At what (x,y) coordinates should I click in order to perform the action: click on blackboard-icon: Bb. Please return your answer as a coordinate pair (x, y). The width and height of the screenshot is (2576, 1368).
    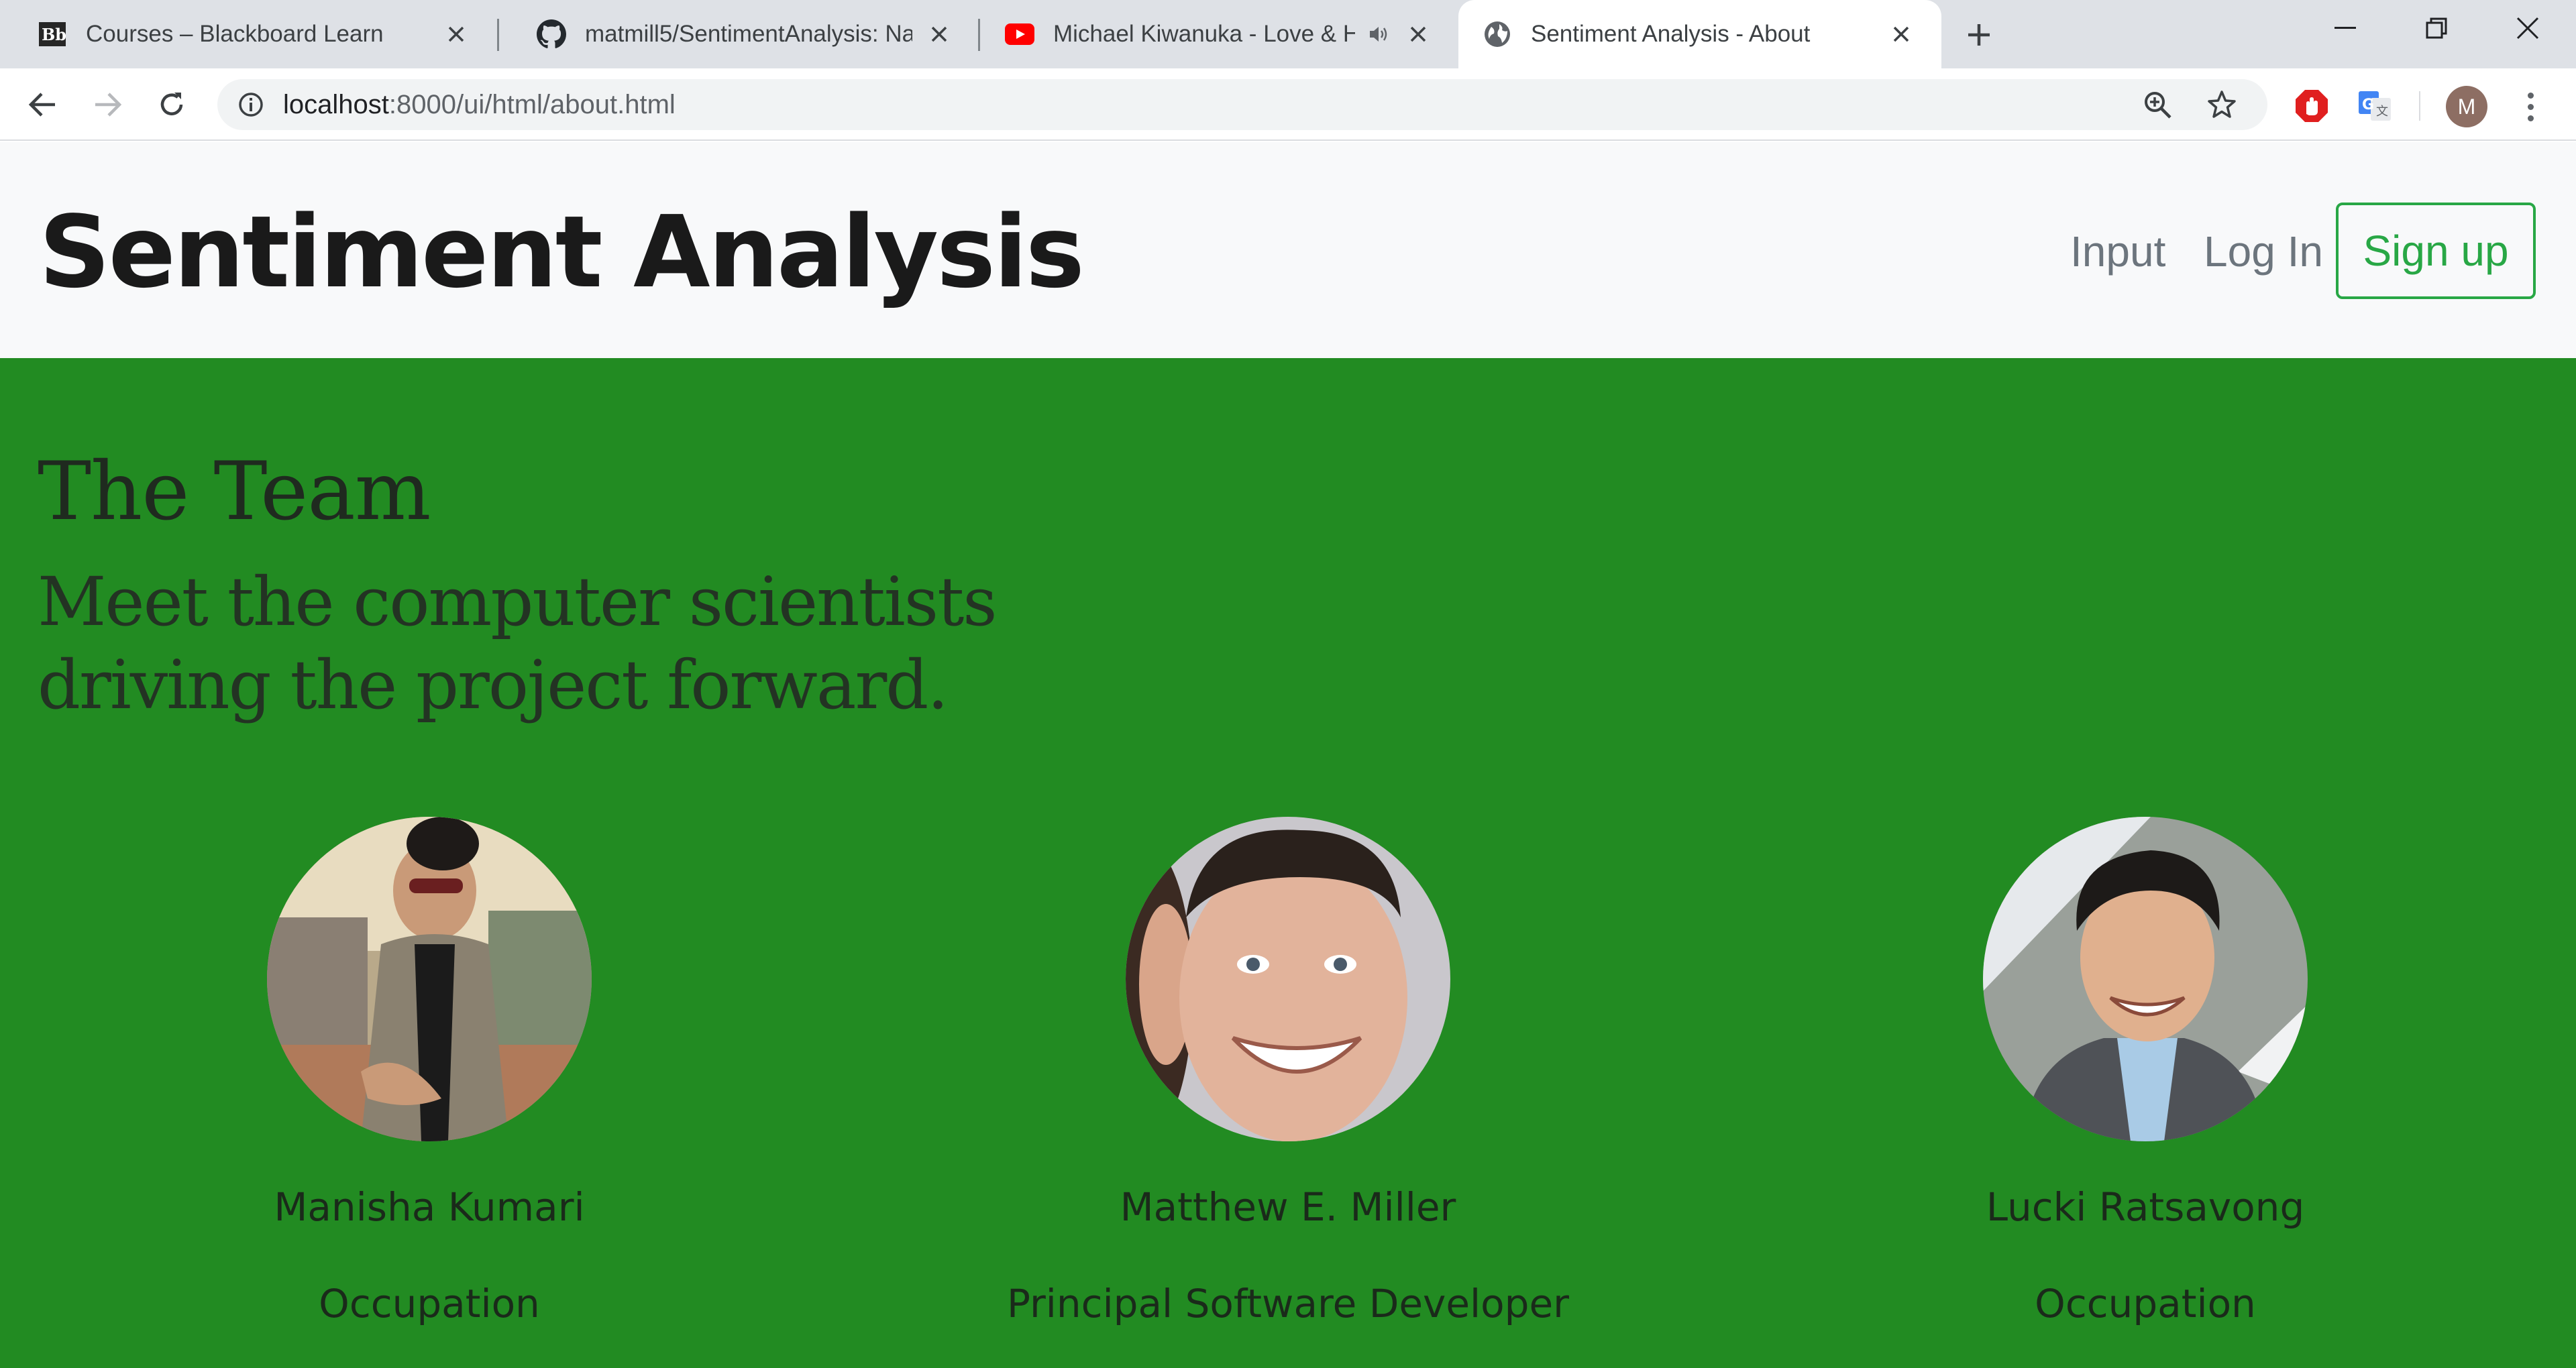
    Looking at the image, I should click on (52, 34).